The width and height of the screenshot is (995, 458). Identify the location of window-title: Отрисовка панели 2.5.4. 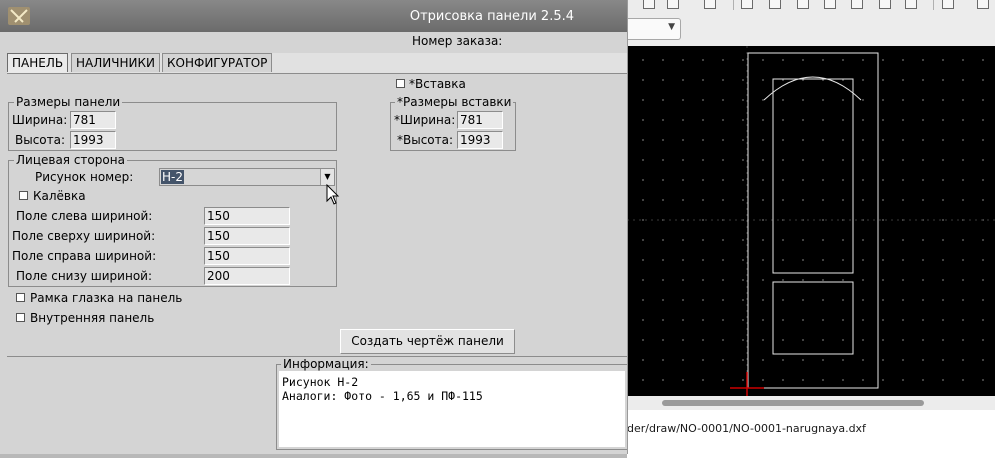
(491, 16).